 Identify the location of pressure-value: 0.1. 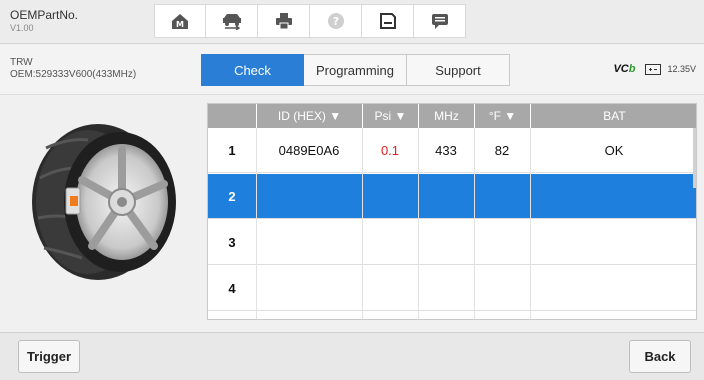
(390, 150).